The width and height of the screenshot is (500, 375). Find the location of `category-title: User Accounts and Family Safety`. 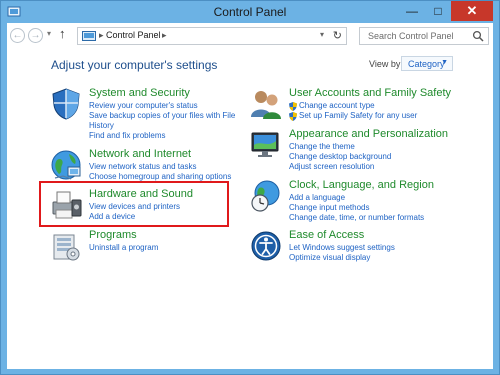

category-title: User Accounts and Family Safety is located at coordinates (370, 93).